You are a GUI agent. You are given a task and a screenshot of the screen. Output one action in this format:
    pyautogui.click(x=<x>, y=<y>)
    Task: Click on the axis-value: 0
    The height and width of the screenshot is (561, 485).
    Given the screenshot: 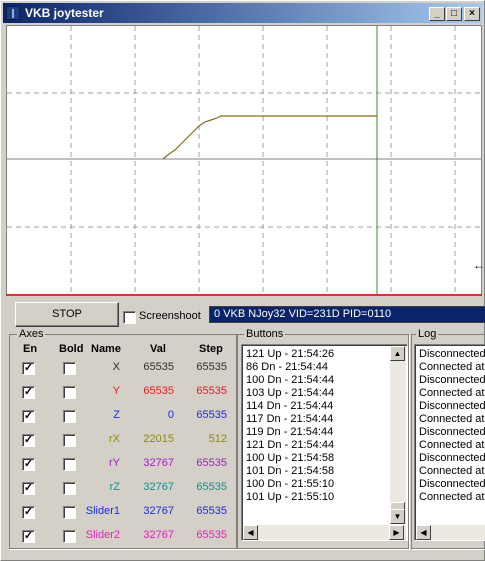 What is the action you would take?
    pyautogui.click(x=170, y=415)
    